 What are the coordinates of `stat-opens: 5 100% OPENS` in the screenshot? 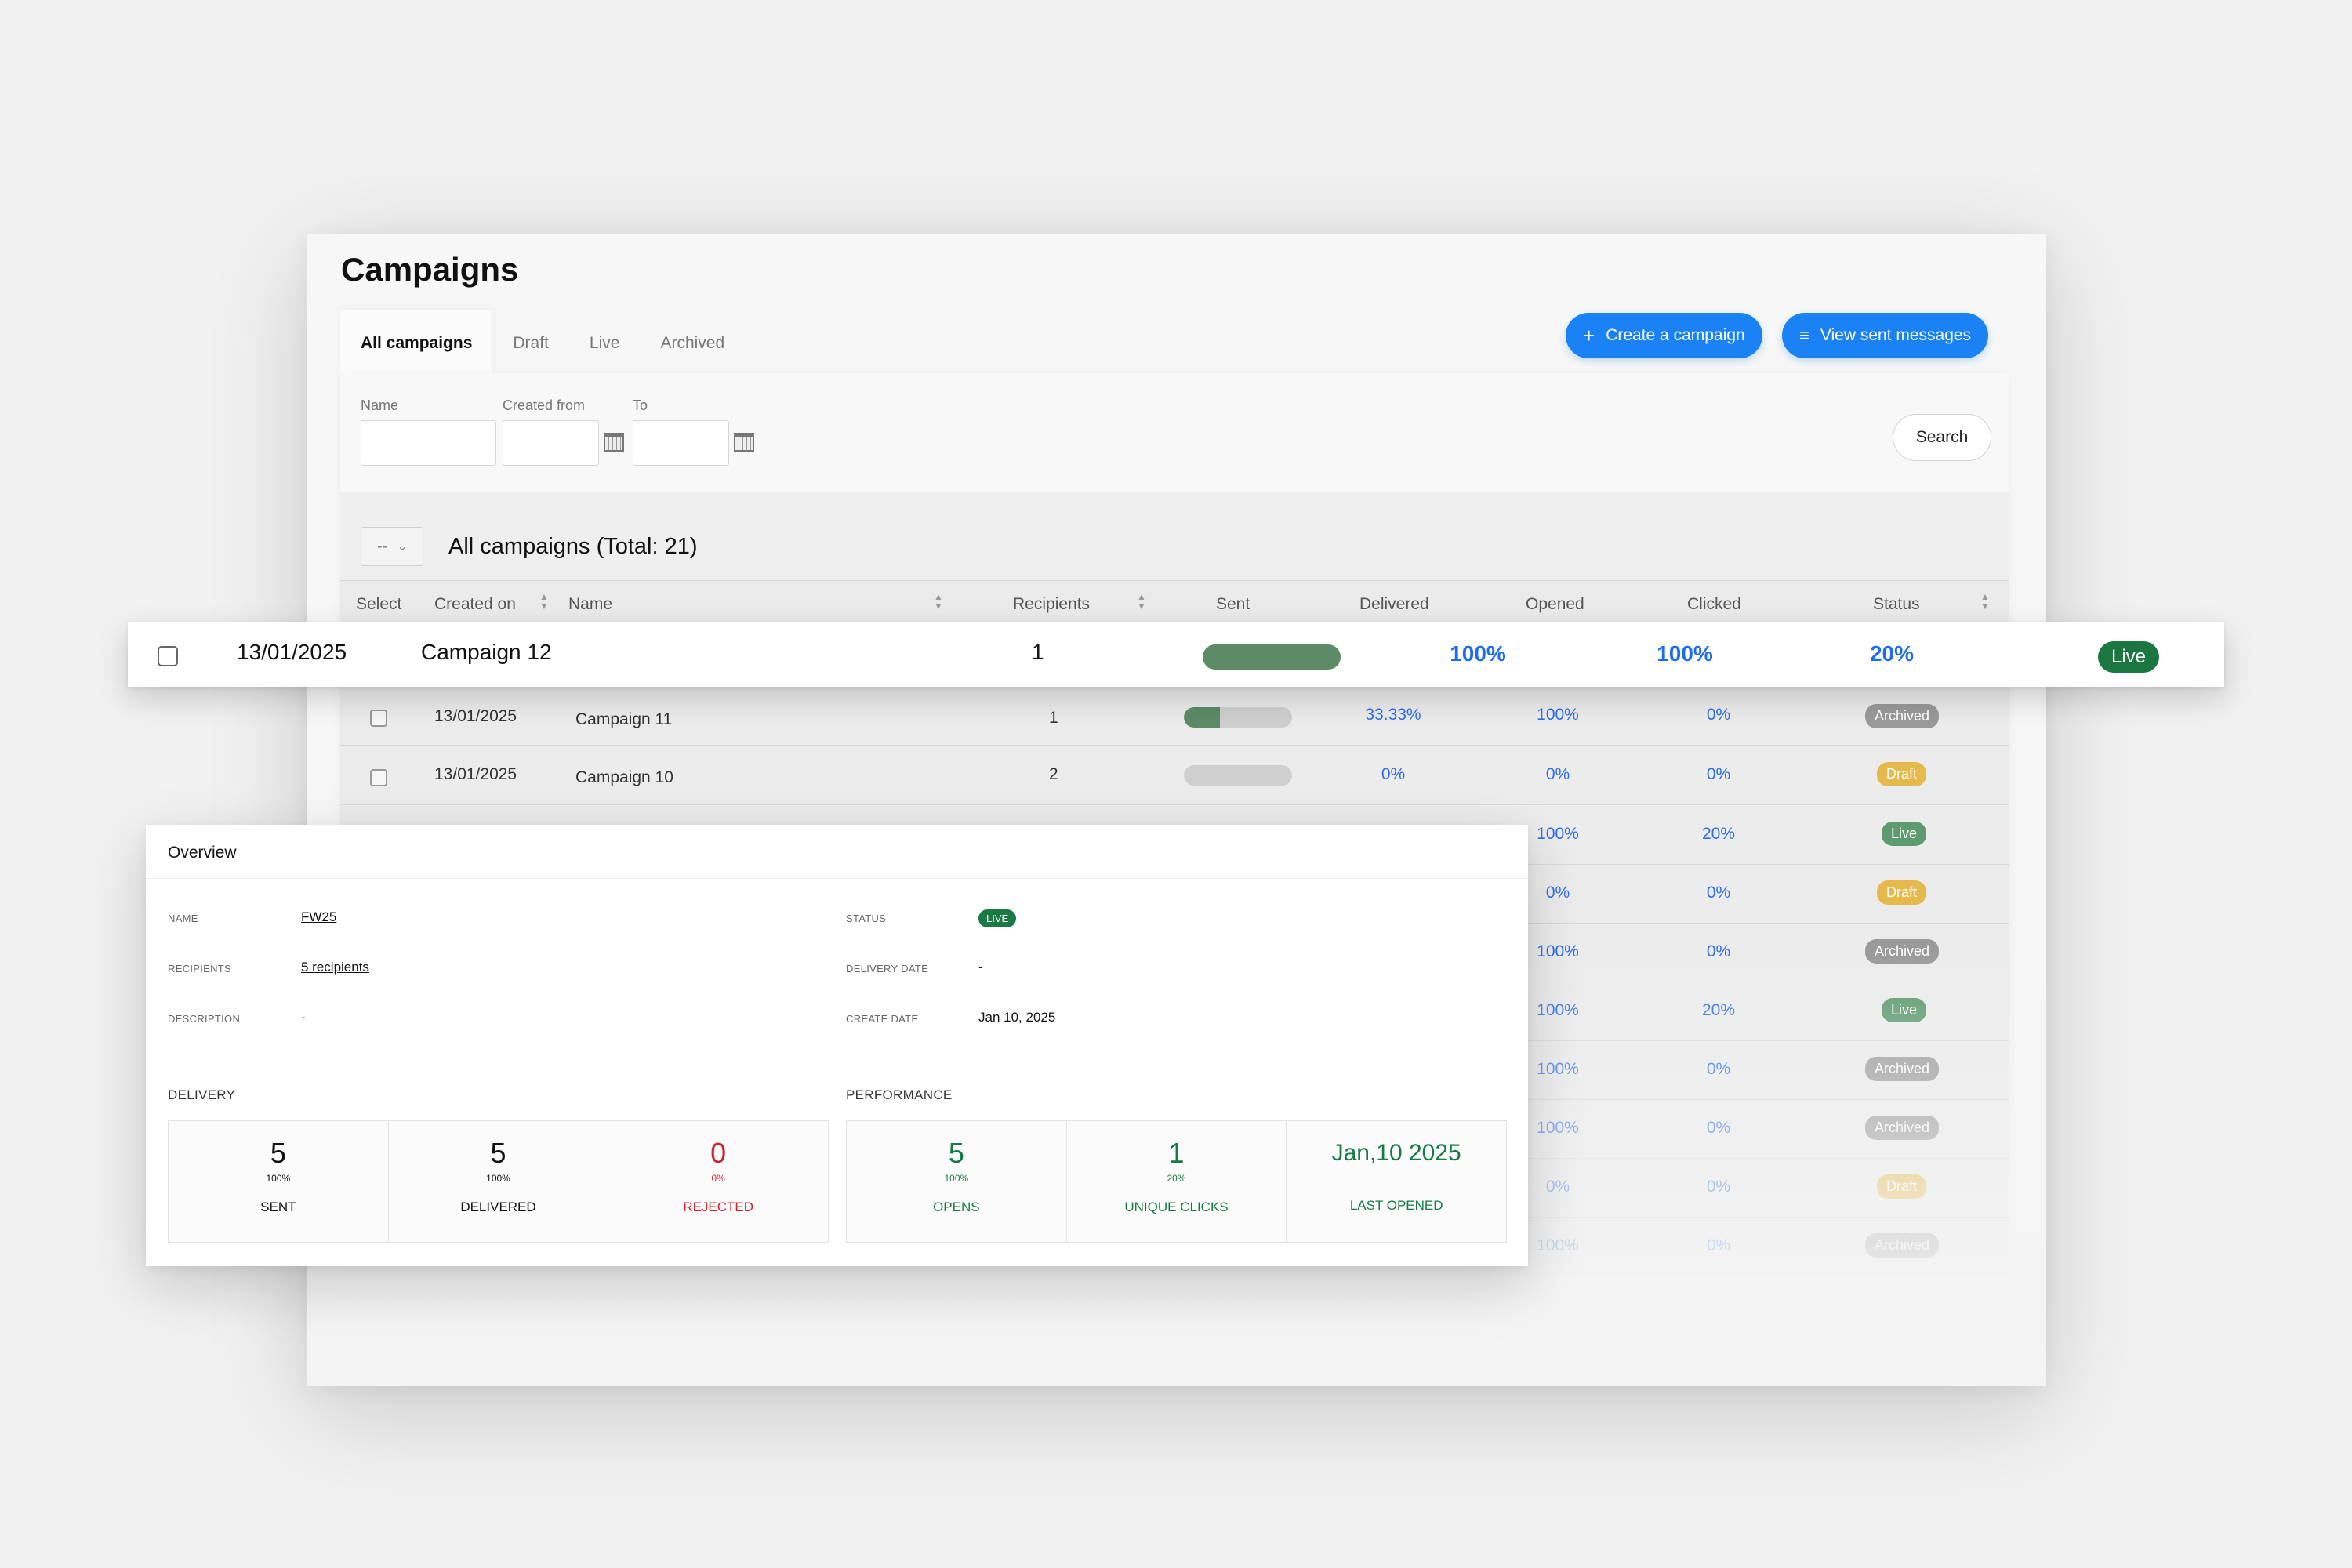 It's located at (957, 1181).